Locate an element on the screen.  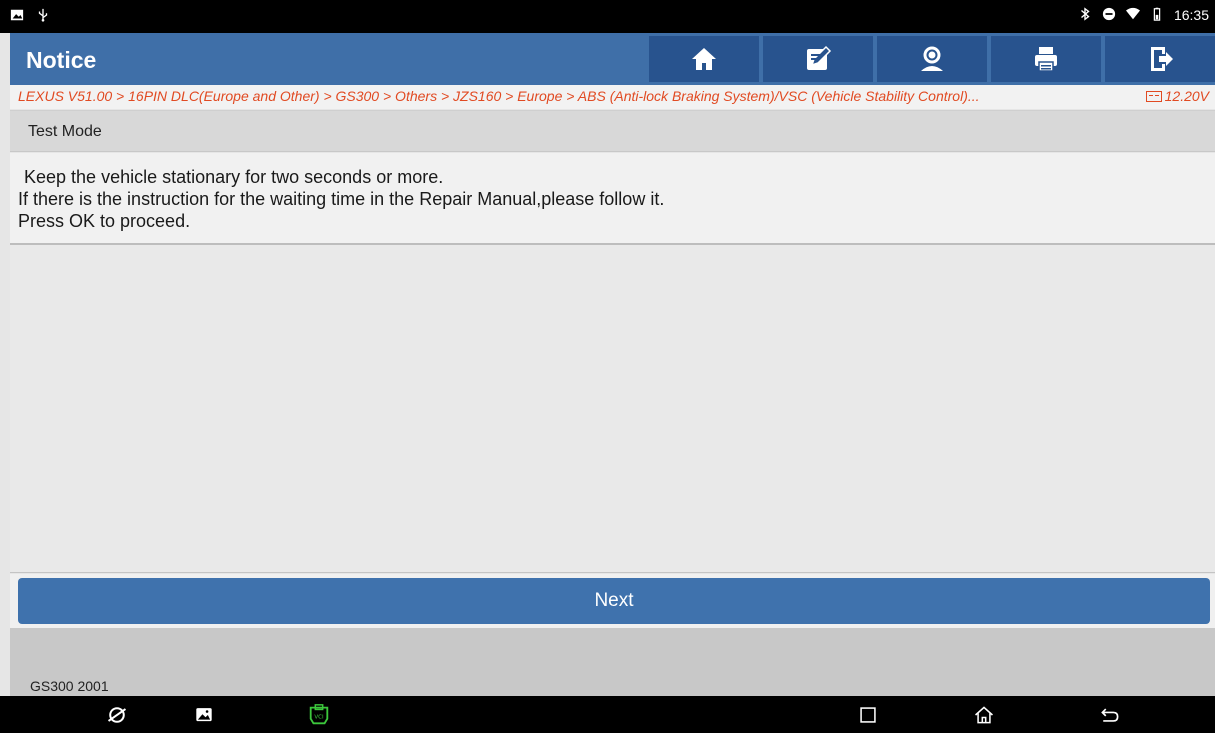
status-time: 16:35 is located at coordinates (1191, 15).